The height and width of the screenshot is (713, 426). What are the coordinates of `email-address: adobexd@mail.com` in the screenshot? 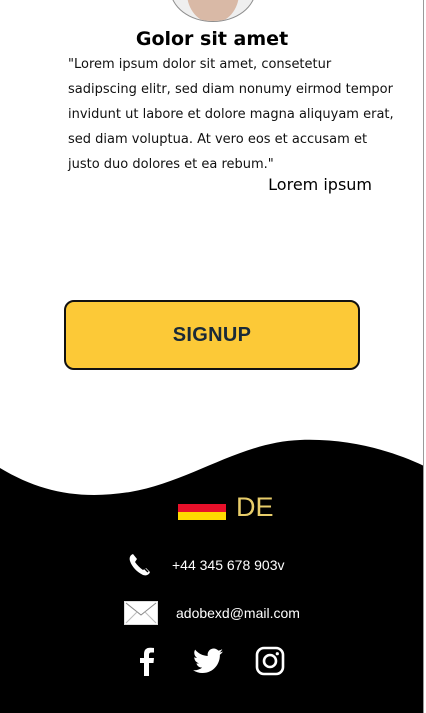 It's located at (238, 613).